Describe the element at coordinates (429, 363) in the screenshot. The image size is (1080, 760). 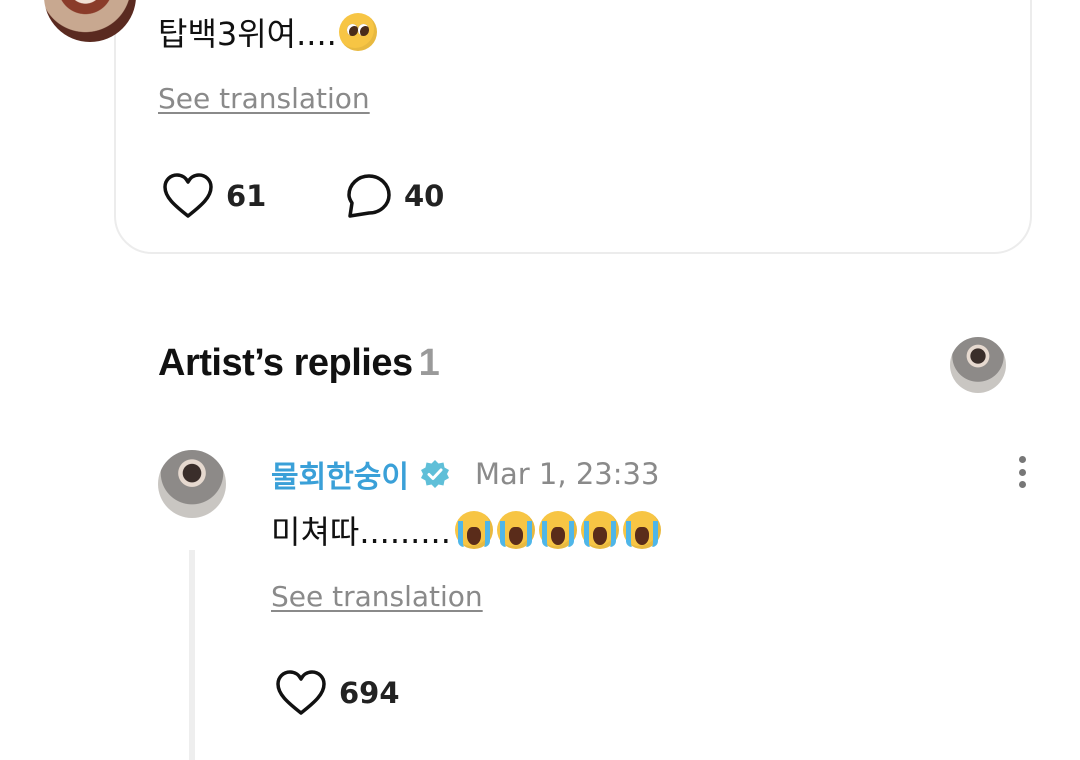
I see `artist-replies-count: 1` at that location.